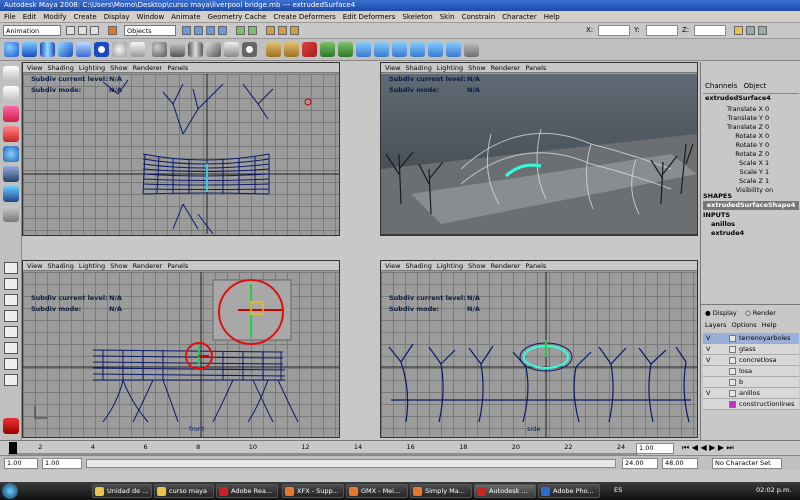  What do you see at coordinates (750, 163) in the screenshot?
I see `attribute-row: Scale X1` at bounding box center [750, 163].